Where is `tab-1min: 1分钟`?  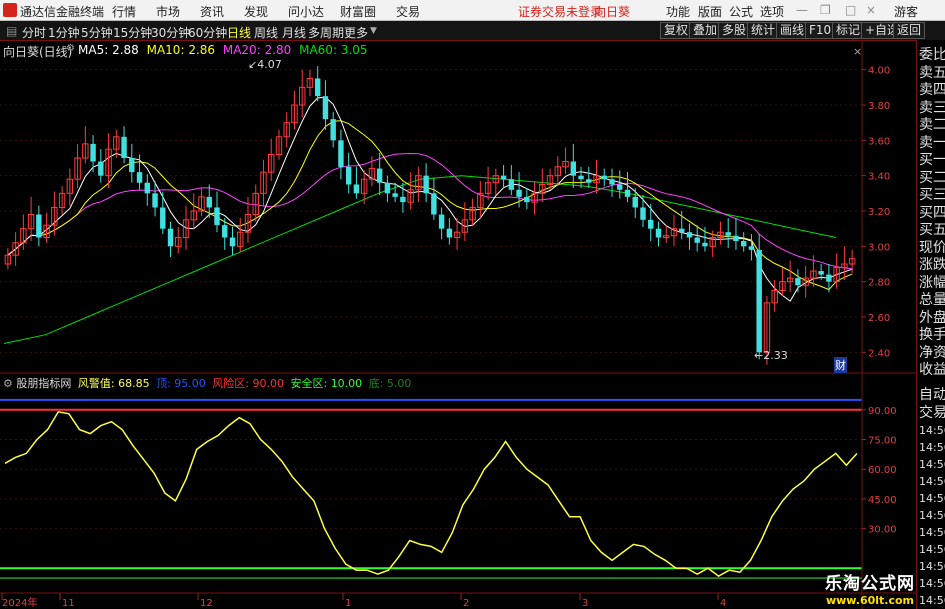 tab-1min: 1分钟 is located at coordinates (64, 32).